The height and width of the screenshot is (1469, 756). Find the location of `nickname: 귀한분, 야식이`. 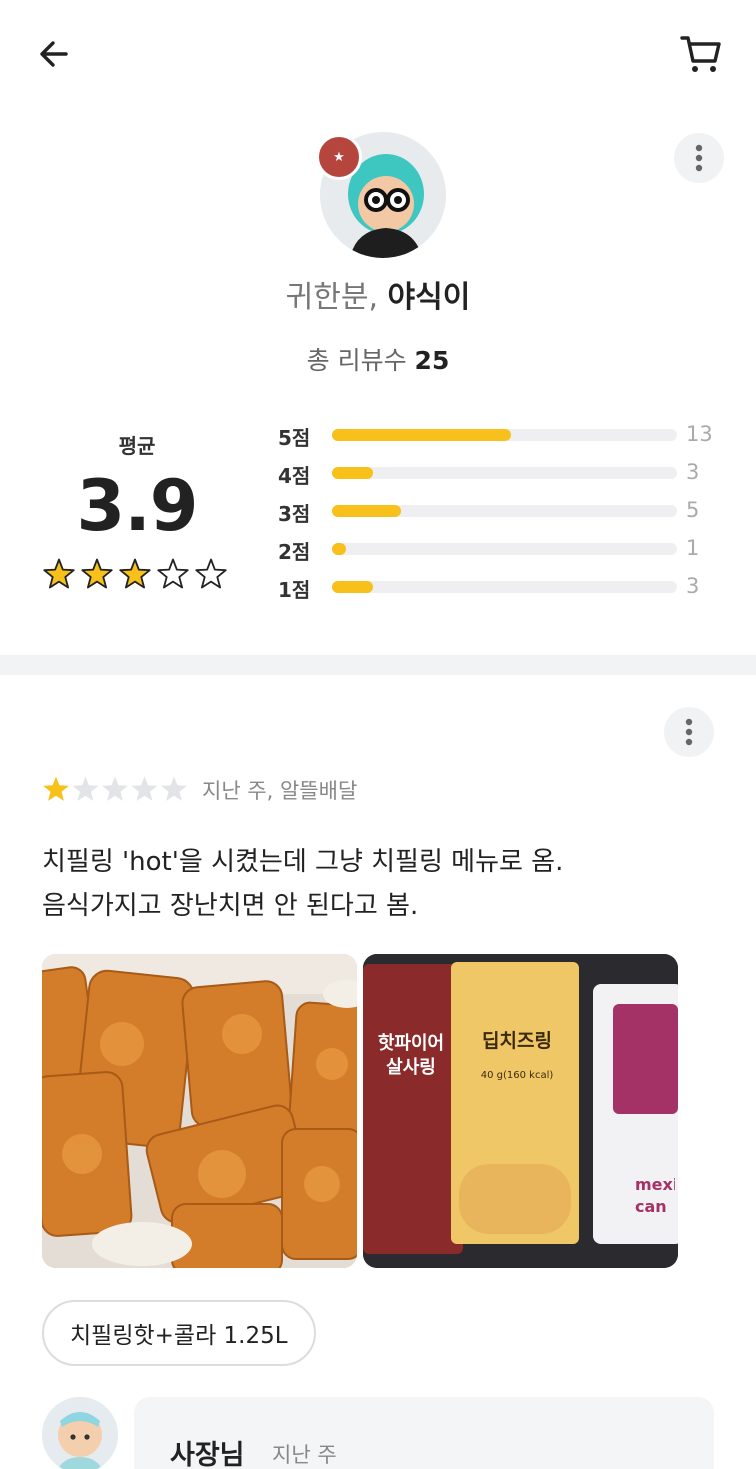

nickname: 귀한분, 야식이 is located at coordinates (378, 294).